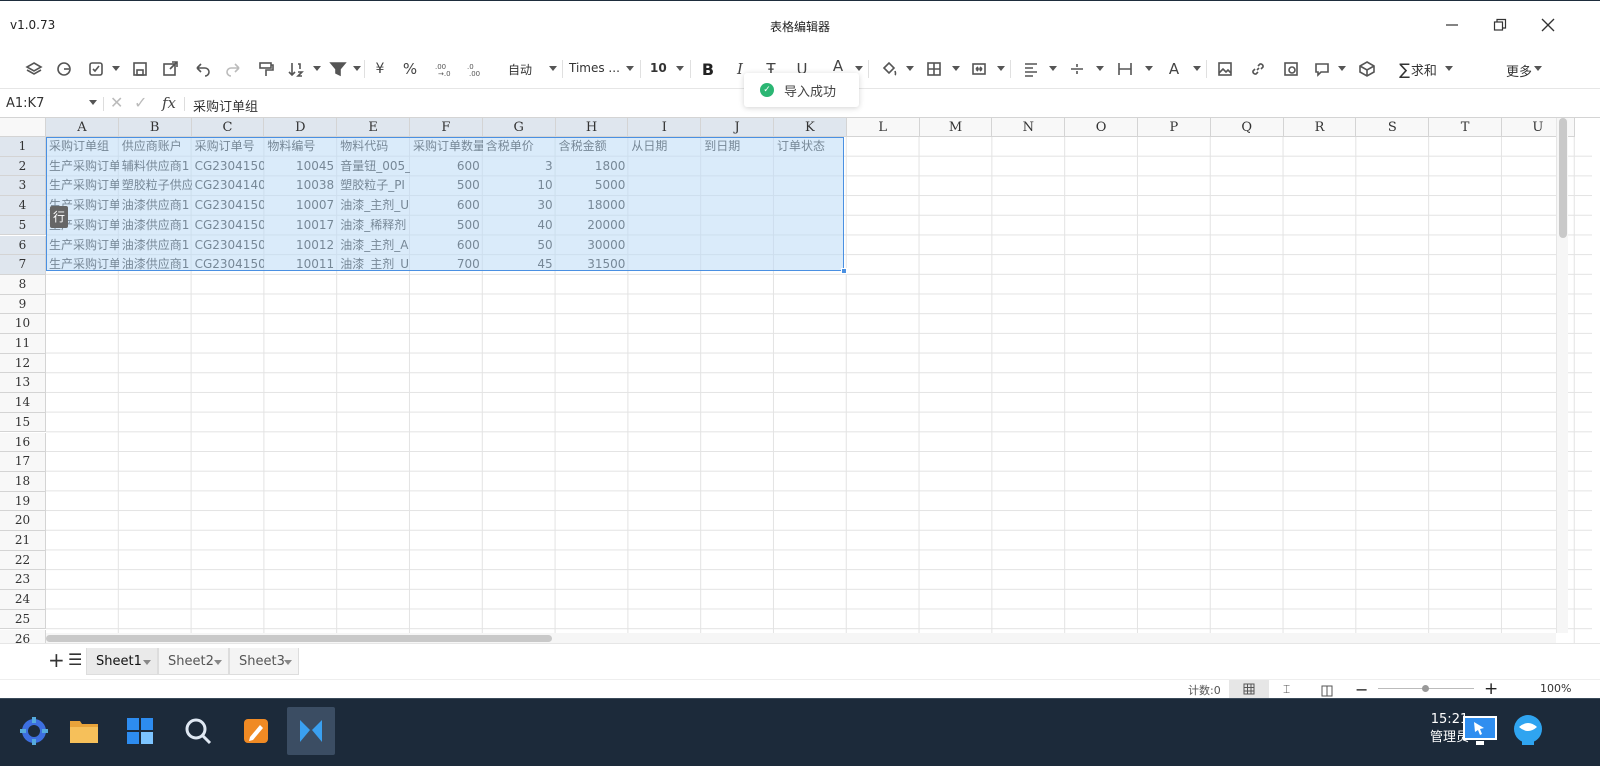 The height and width of the screenshot is (766, 1600). I want to click on header-cell: 物料编号, so click(300, 146).